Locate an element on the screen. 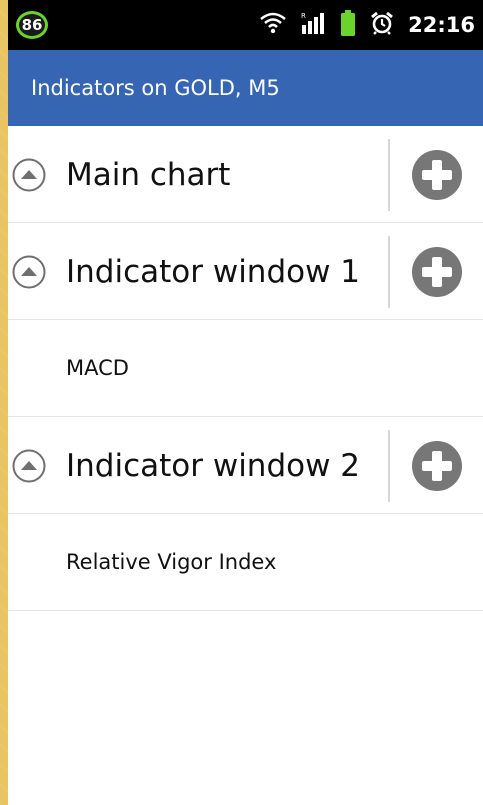 The width and height of the screenshot is (483, 805). svg-text: R is located at coordinates (303, 16).